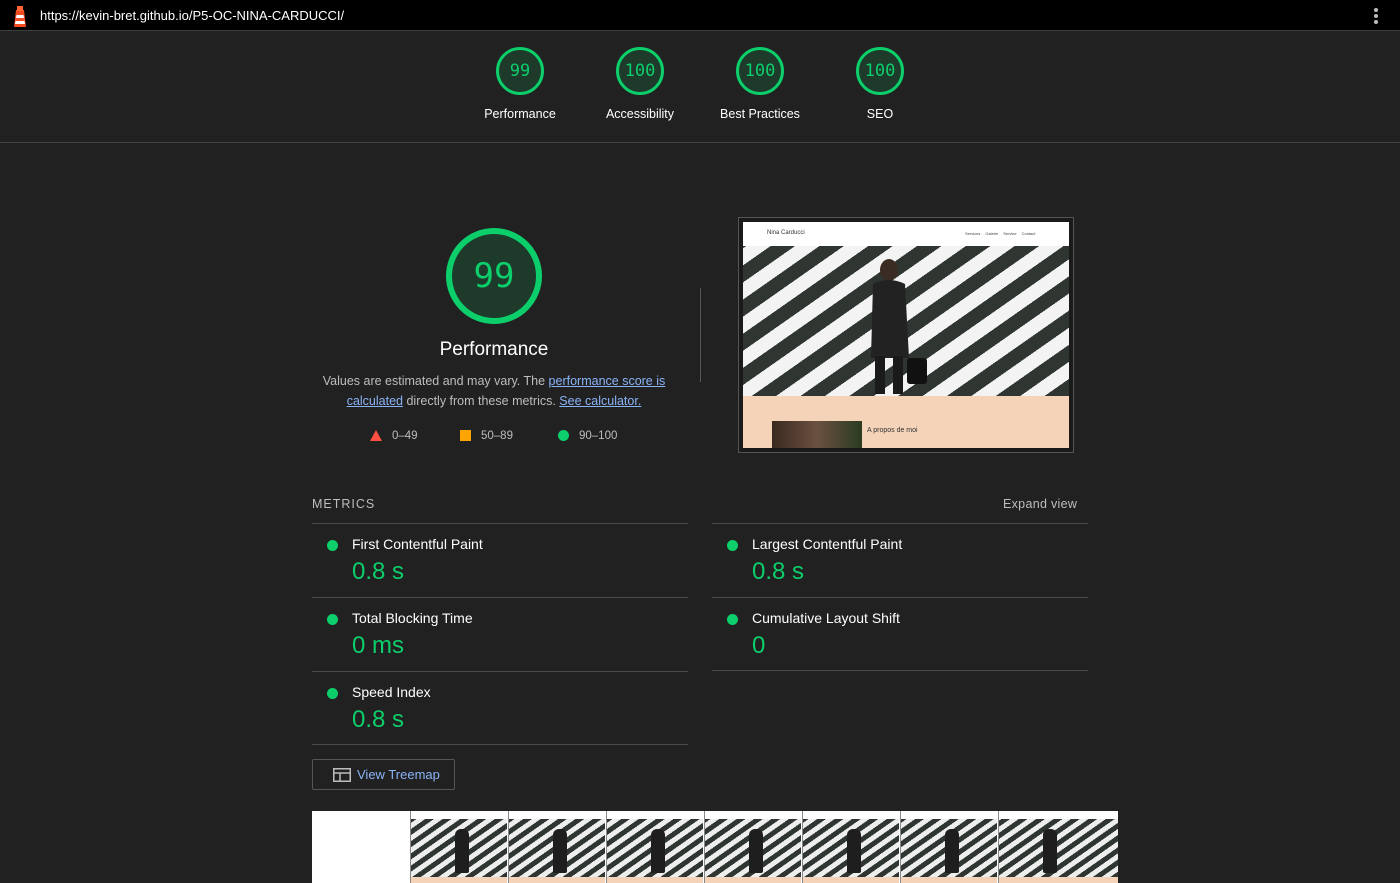 The width and height of the screenshot is (1400, 883). I want to click on description-text: directly from these metrics., so click(481, 401).